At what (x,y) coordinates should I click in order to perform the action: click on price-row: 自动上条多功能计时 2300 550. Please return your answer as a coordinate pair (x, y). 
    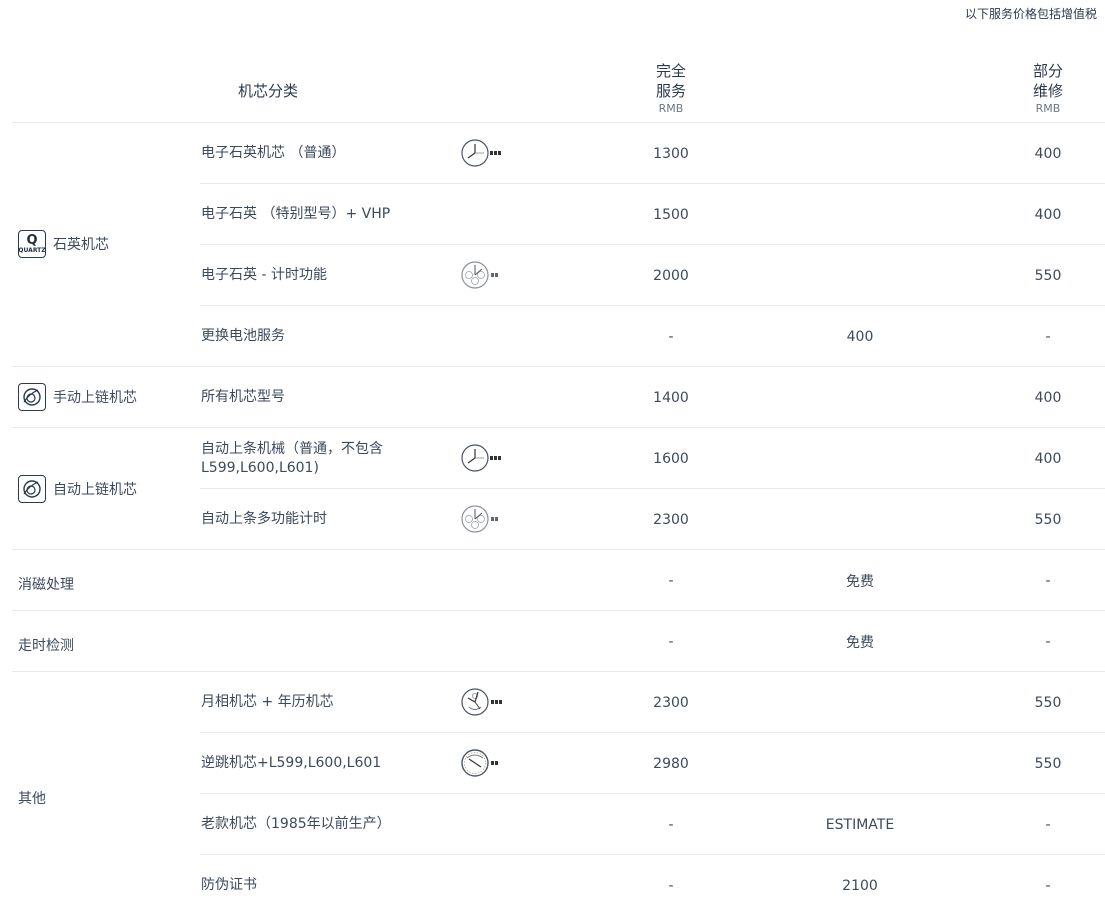
    Looking at the image, I should click on (552, 519).